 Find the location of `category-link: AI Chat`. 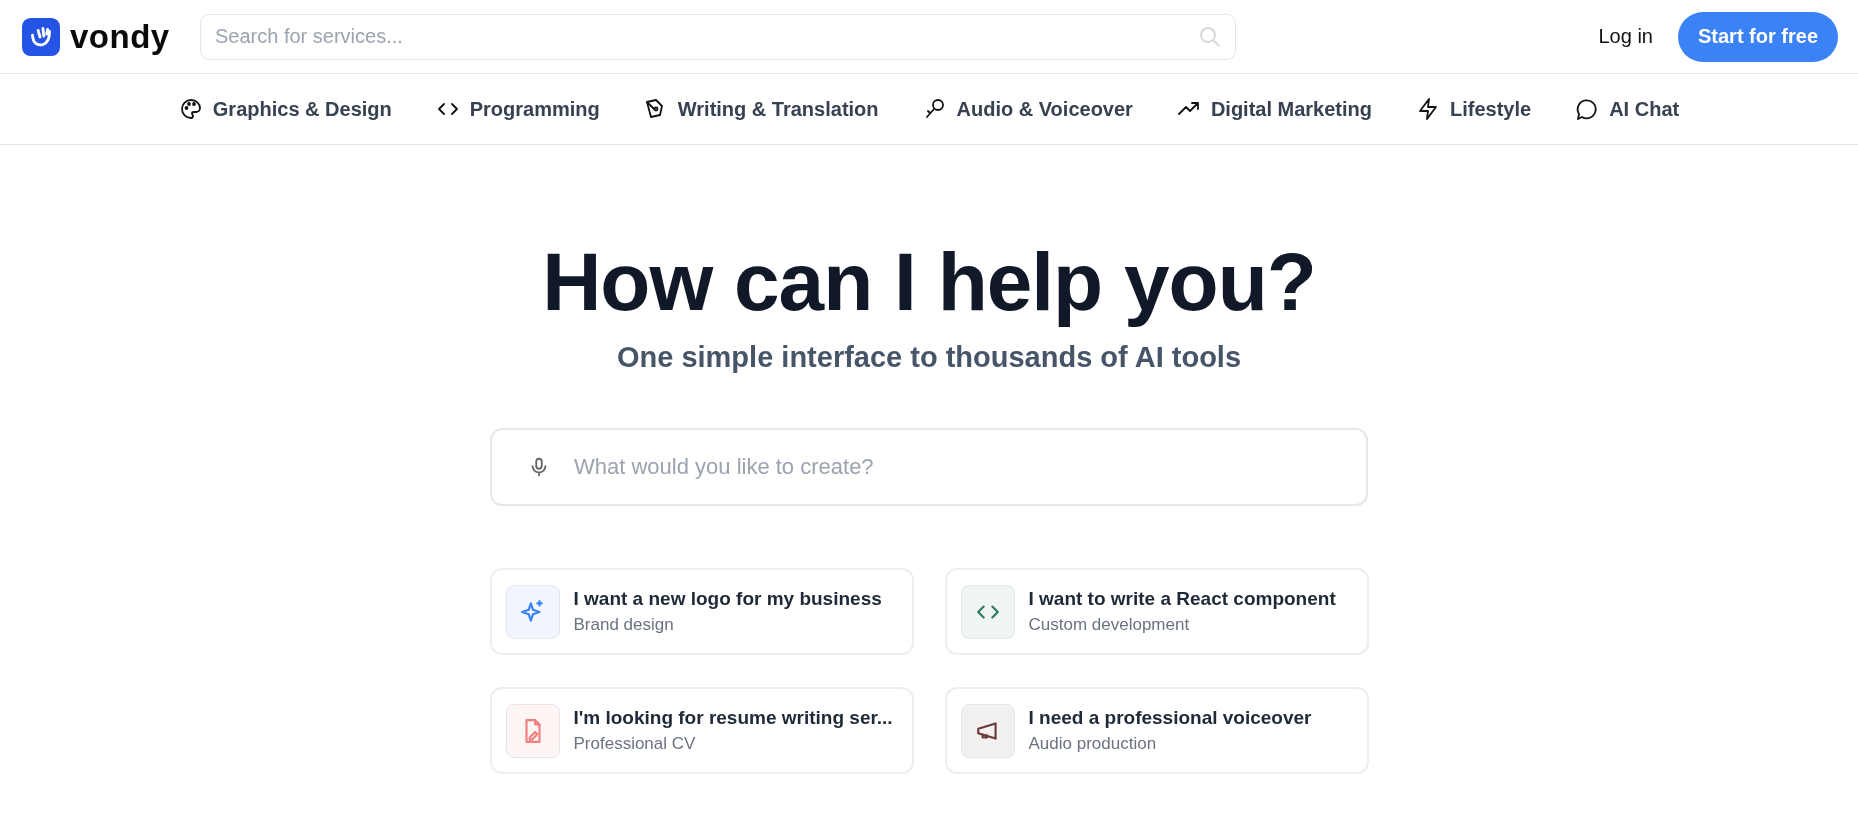

category-link: AI Chat is located at coordinates (1627, 109).